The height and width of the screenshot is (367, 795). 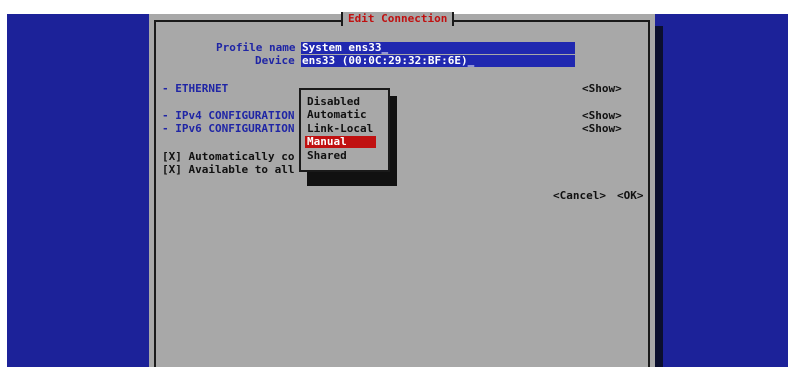 I want to click on profile-name-label: Profile name, so click(x=256, y=47).